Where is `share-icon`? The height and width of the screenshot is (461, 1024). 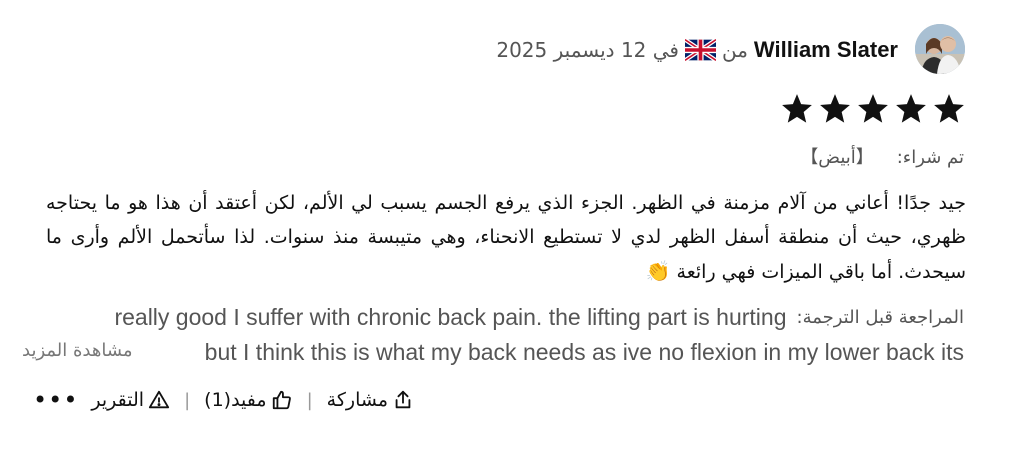 share-icon is located at coordinates (403, 399).